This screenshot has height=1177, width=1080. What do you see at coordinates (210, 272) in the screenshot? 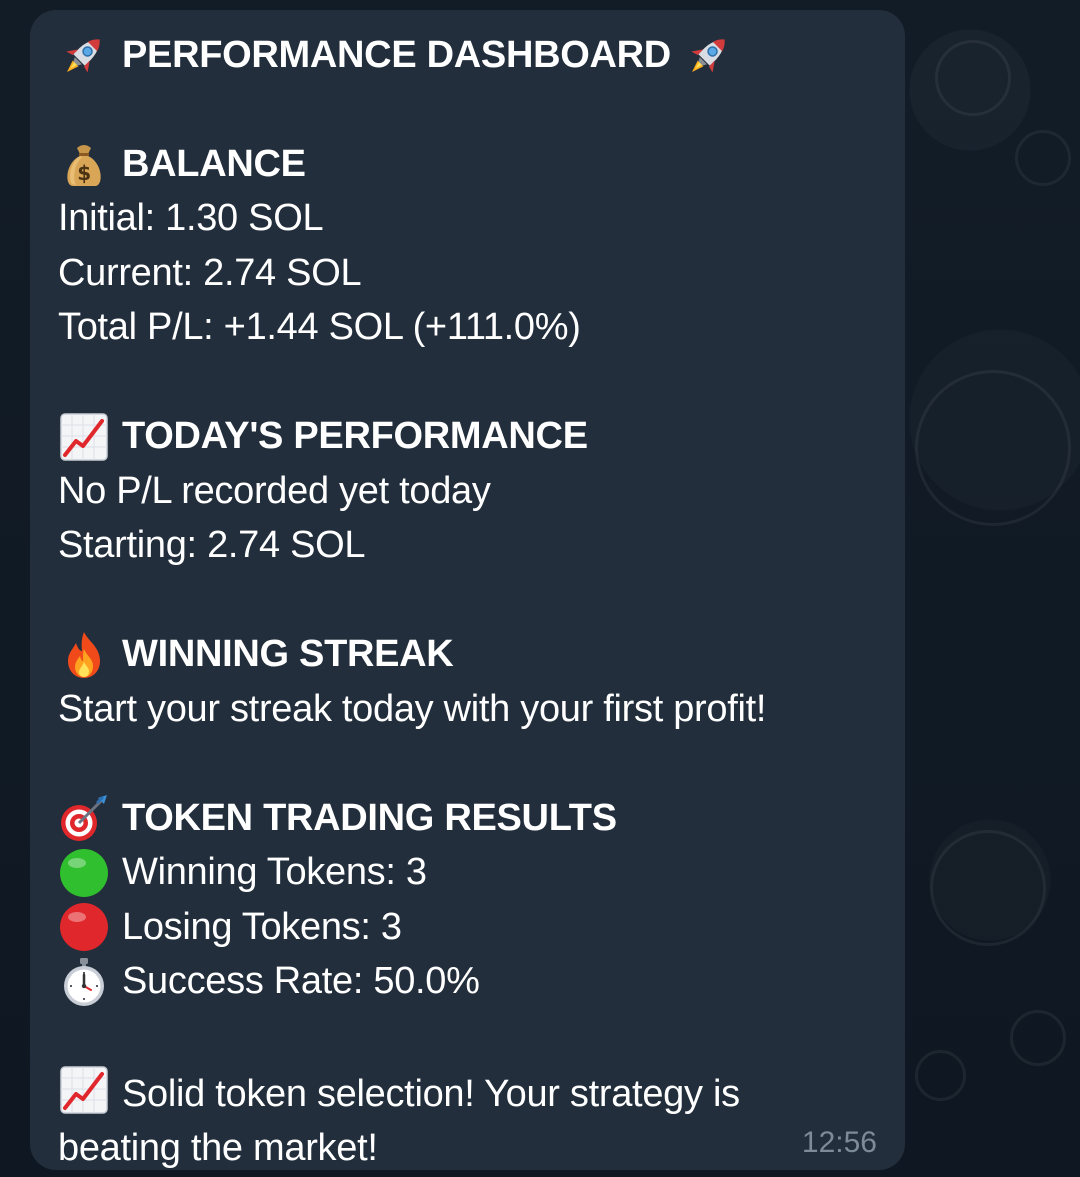
I see `balance-current: Current: 2.74 SOL` at bounding box center [210, 272].